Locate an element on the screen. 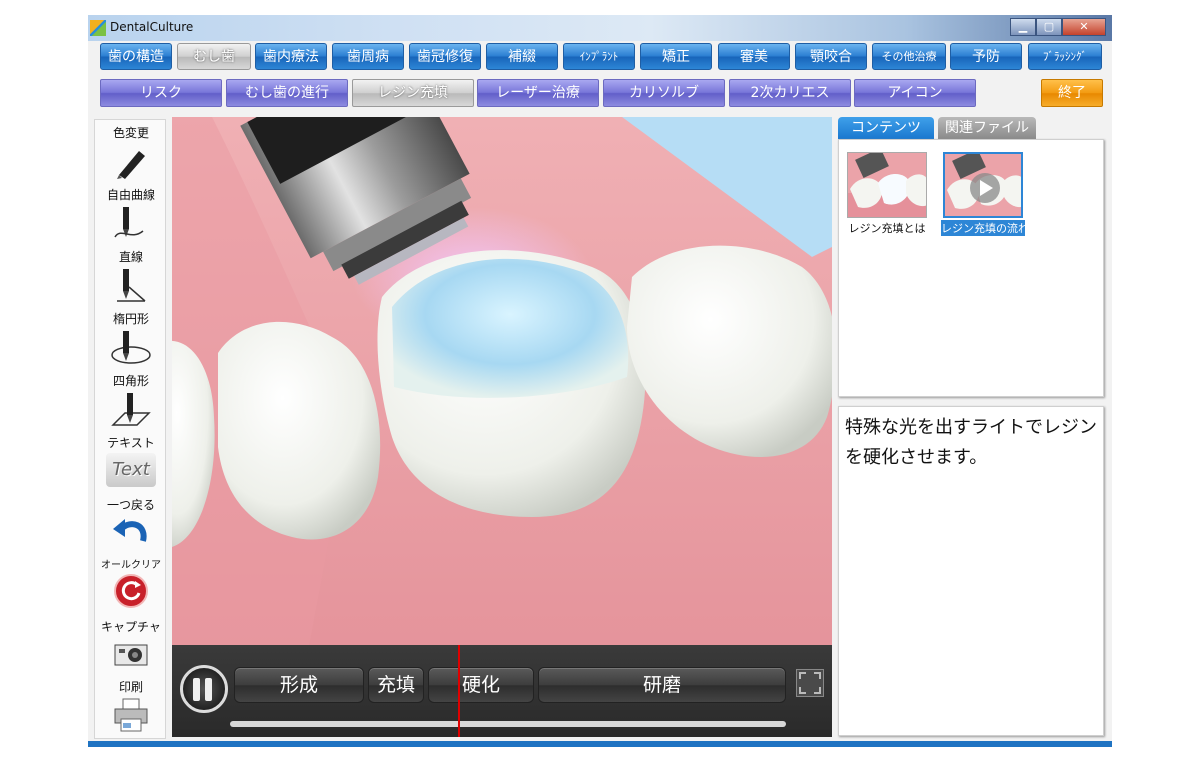 The image size is (1200, 765). nav-tooth-structure: 歯の構造 is located at coordinates (136, 56).